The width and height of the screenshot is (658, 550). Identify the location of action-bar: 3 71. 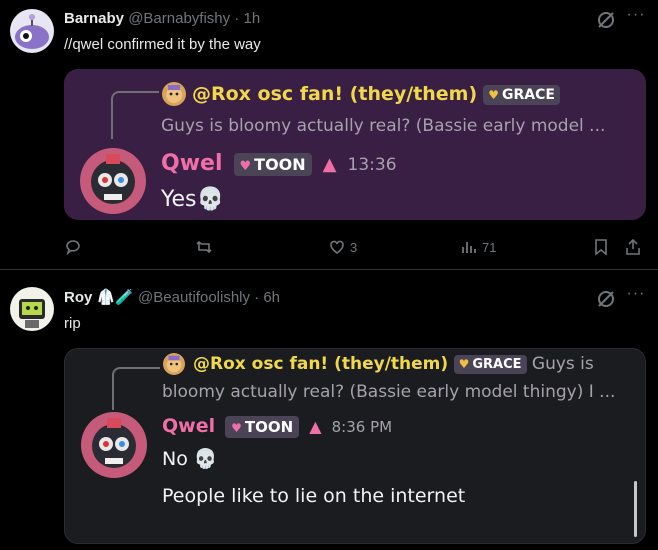
(355, 247).